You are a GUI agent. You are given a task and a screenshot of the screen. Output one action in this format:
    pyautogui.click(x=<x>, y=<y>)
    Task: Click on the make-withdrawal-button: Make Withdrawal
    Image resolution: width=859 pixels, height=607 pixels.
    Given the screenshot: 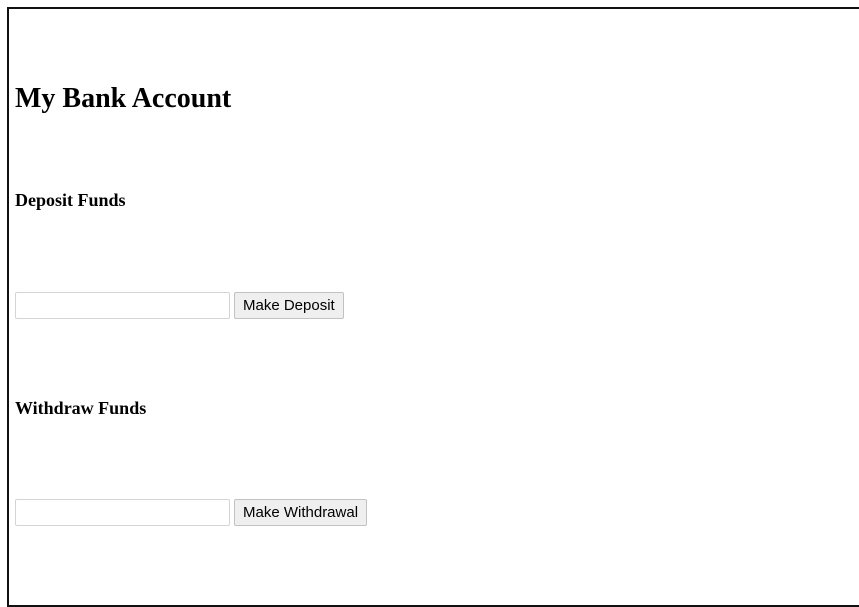 What is the action you would take?
    pyautogui.click(x=301, y=512)
    